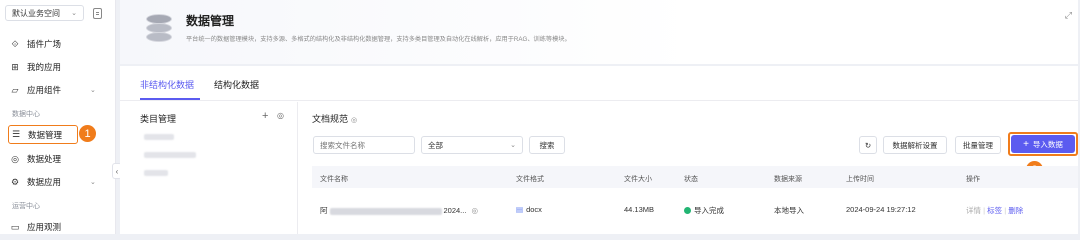  What do you see at coordinates (45, 134) in the screenshot?
I see `sidebar-item-label: 数据管理` at bounding box center [45, 134].